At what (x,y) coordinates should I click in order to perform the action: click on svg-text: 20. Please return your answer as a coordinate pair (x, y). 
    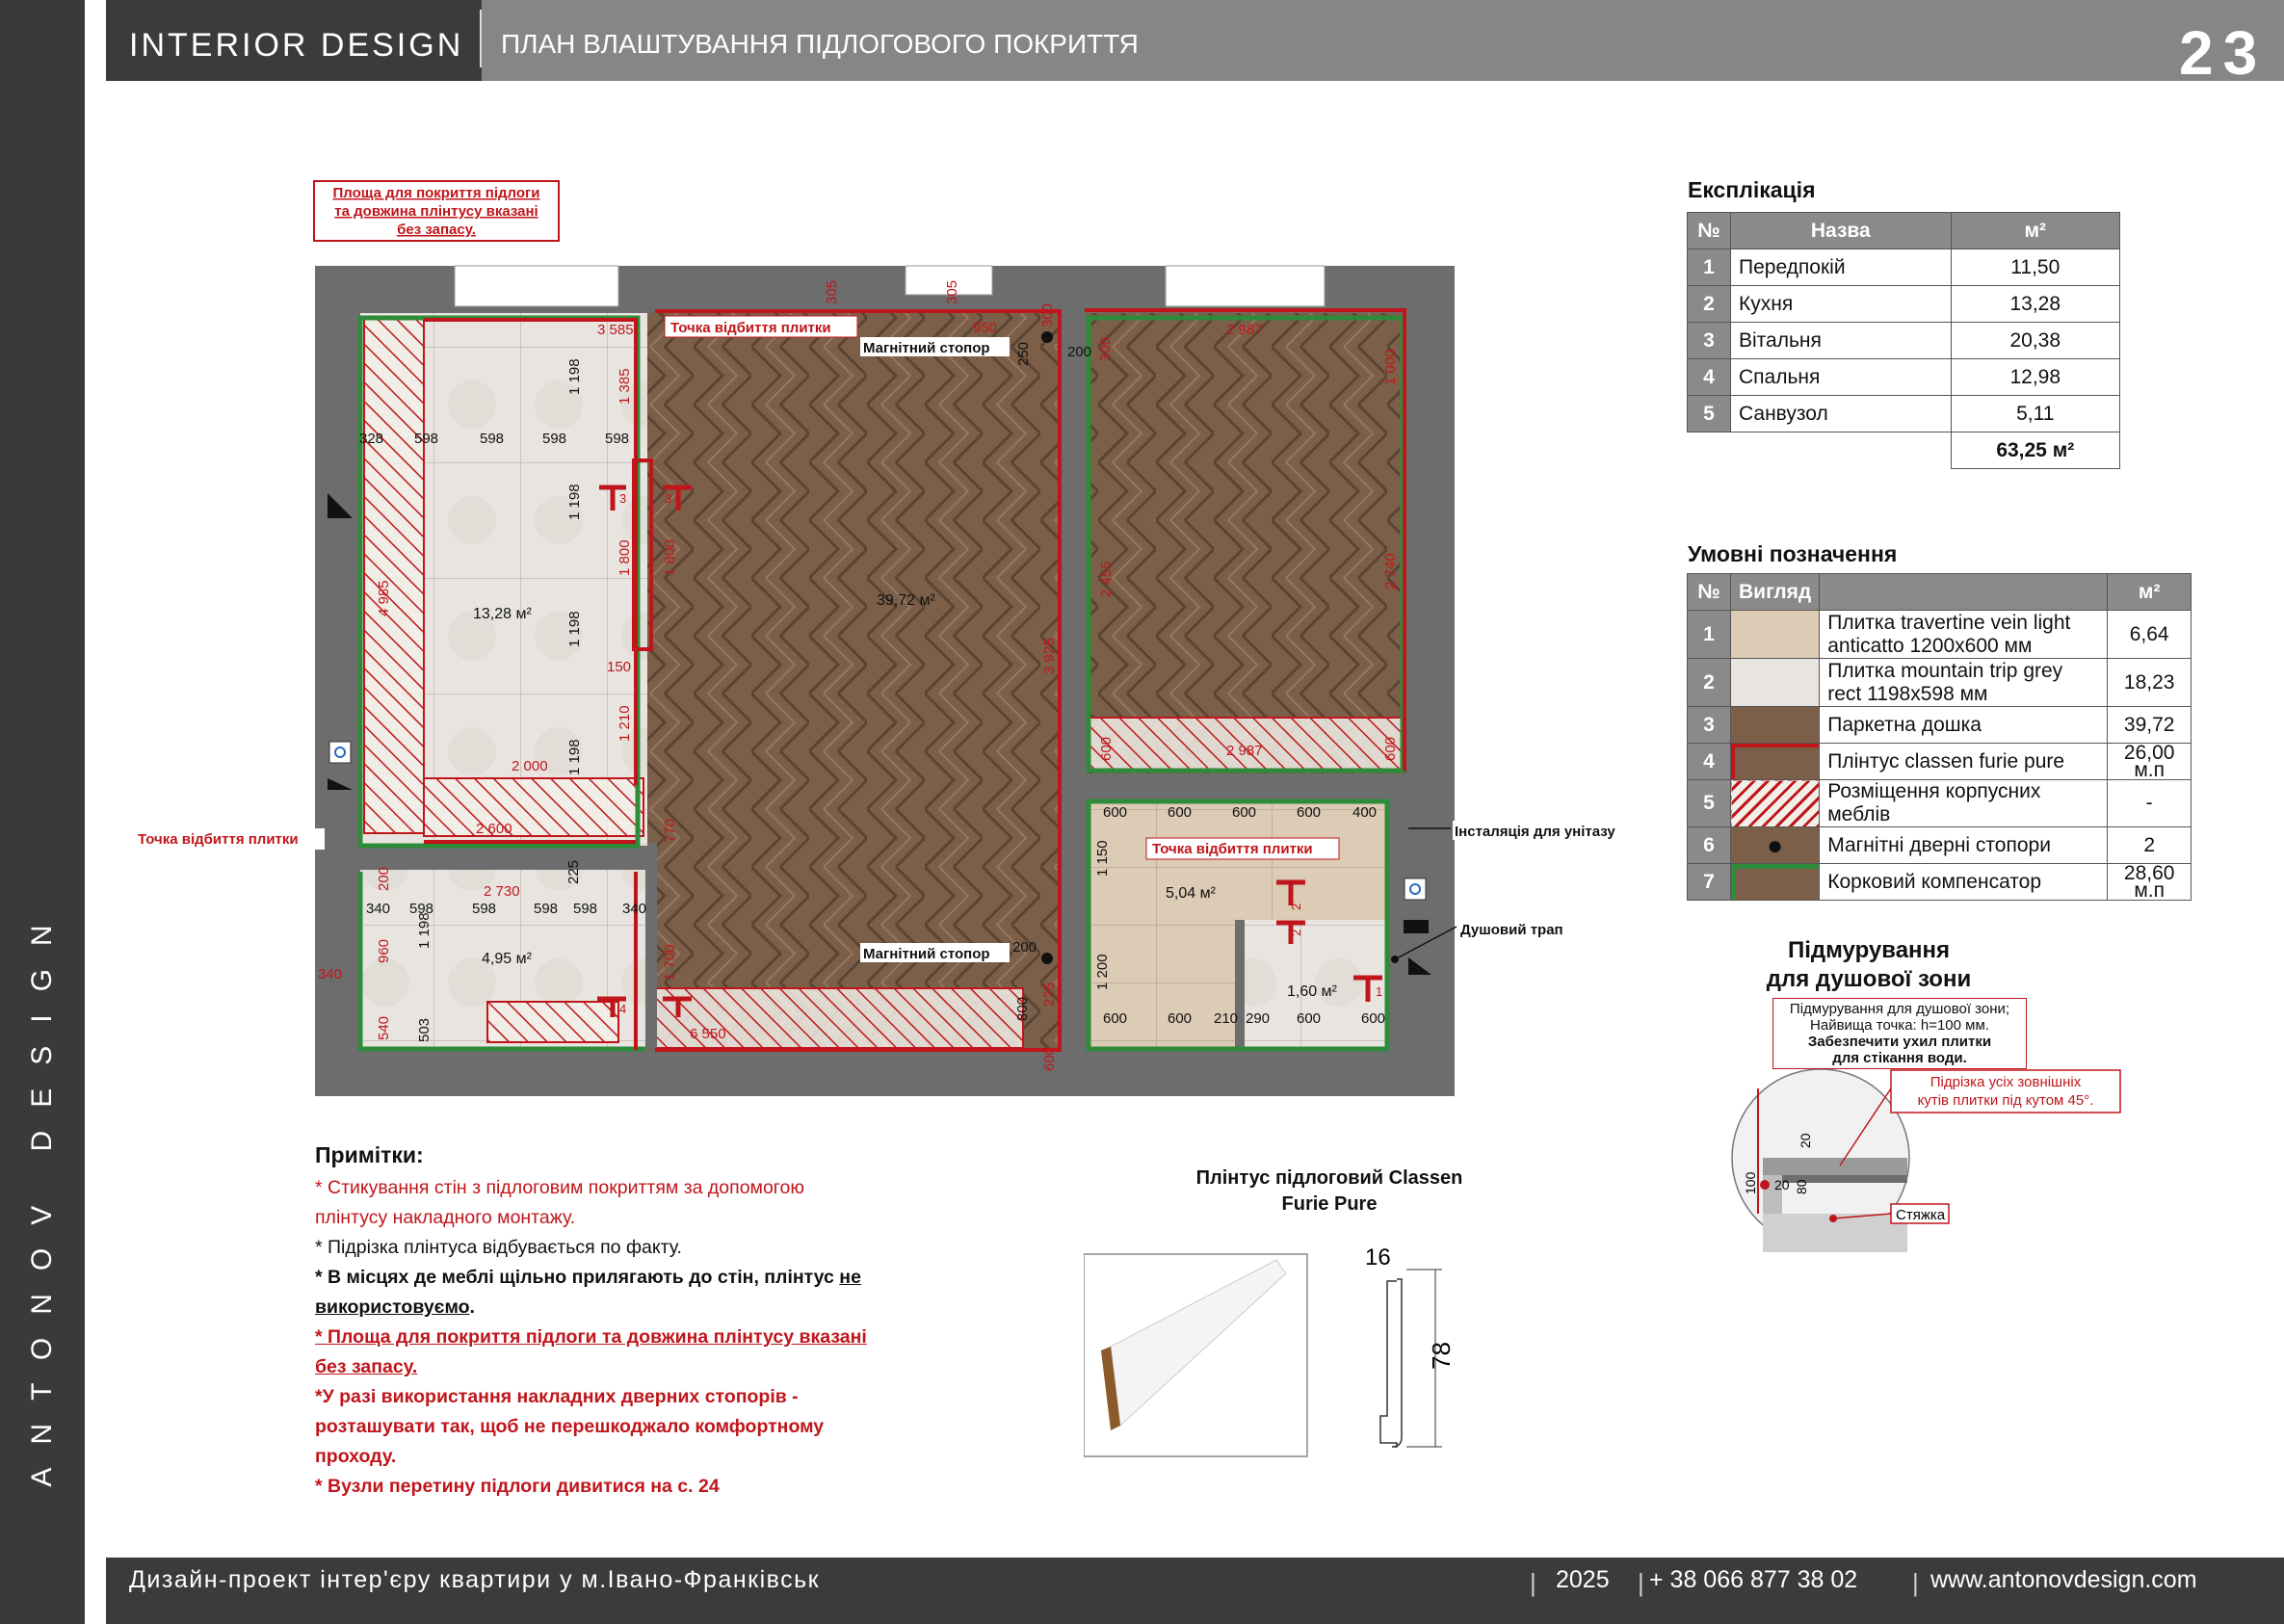
    Looking at the image, I should click on (1805, 1140).